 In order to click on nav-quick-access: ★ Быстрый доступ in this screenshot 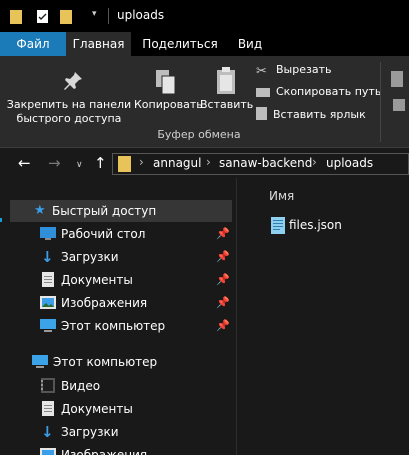, I will do `click(133, 211)`.